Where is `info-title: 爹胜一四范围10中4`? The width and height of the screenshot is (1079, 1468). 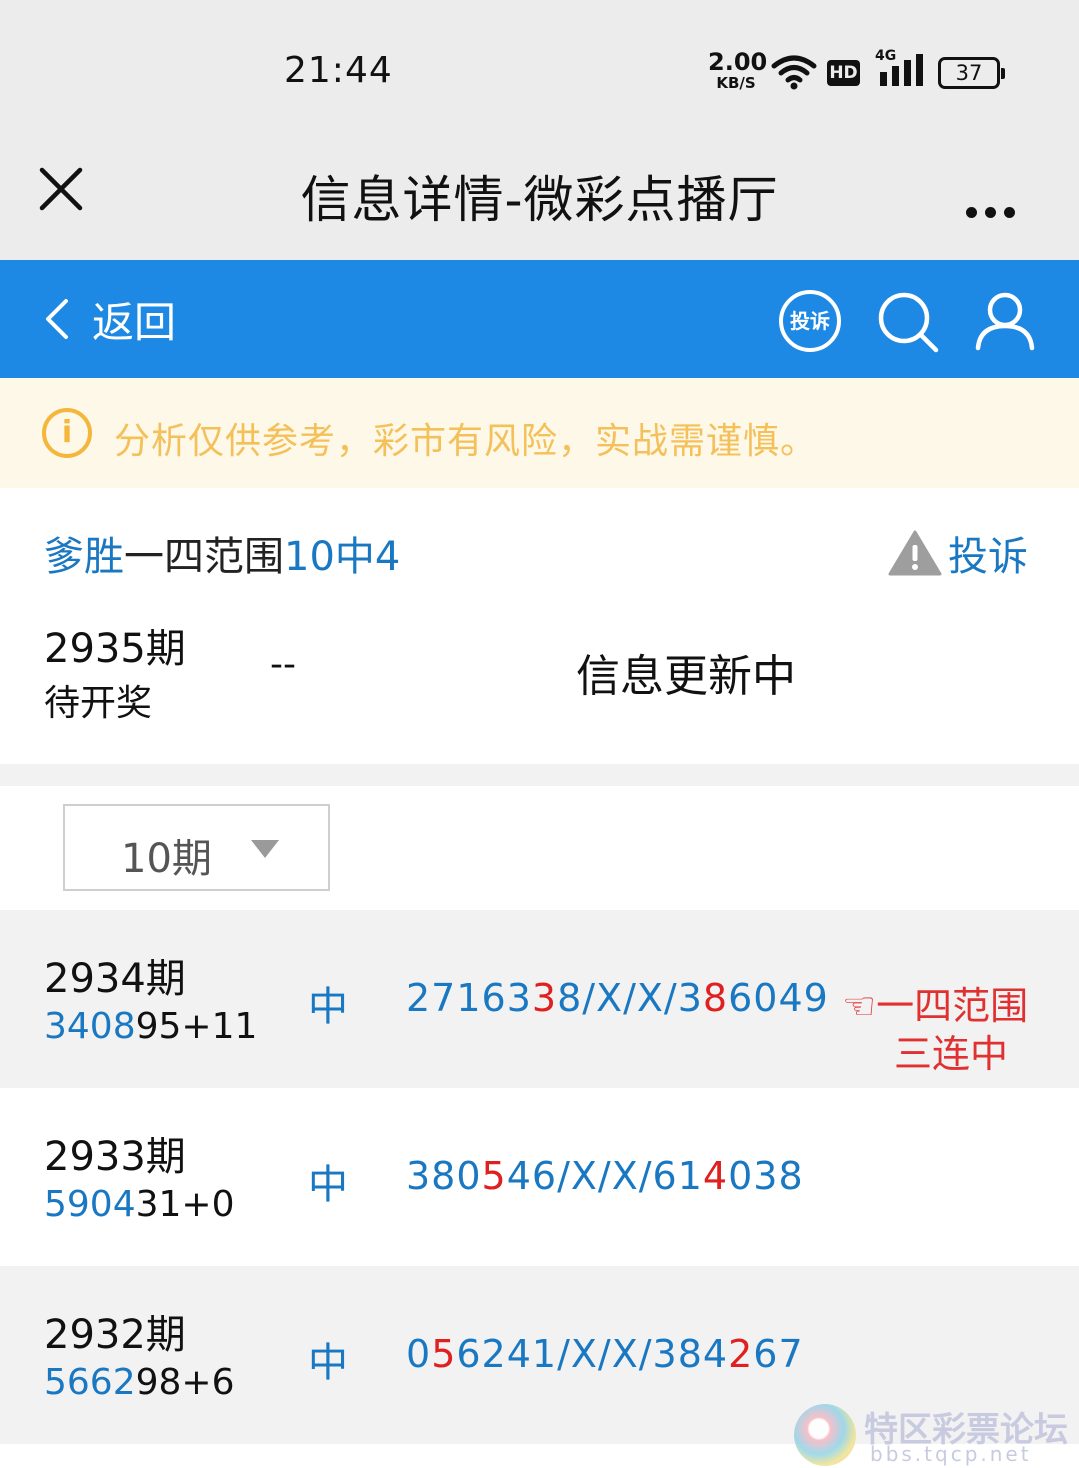 info-title: 爹胜一四范围10中4 is located at coordinates (222, 553).